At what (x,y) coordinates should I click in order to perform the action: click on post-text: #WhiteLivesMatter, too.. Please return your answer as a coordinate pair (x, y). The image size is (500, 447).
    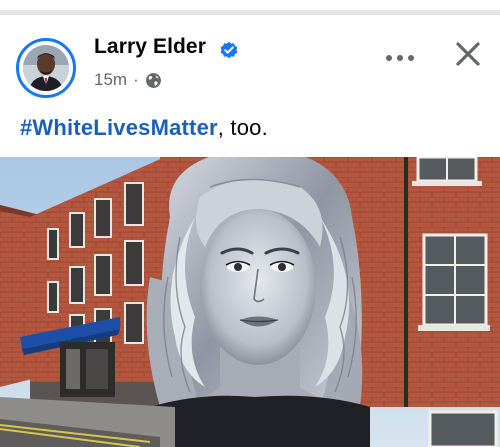
    Looking at the image, I should click on (144, 128).